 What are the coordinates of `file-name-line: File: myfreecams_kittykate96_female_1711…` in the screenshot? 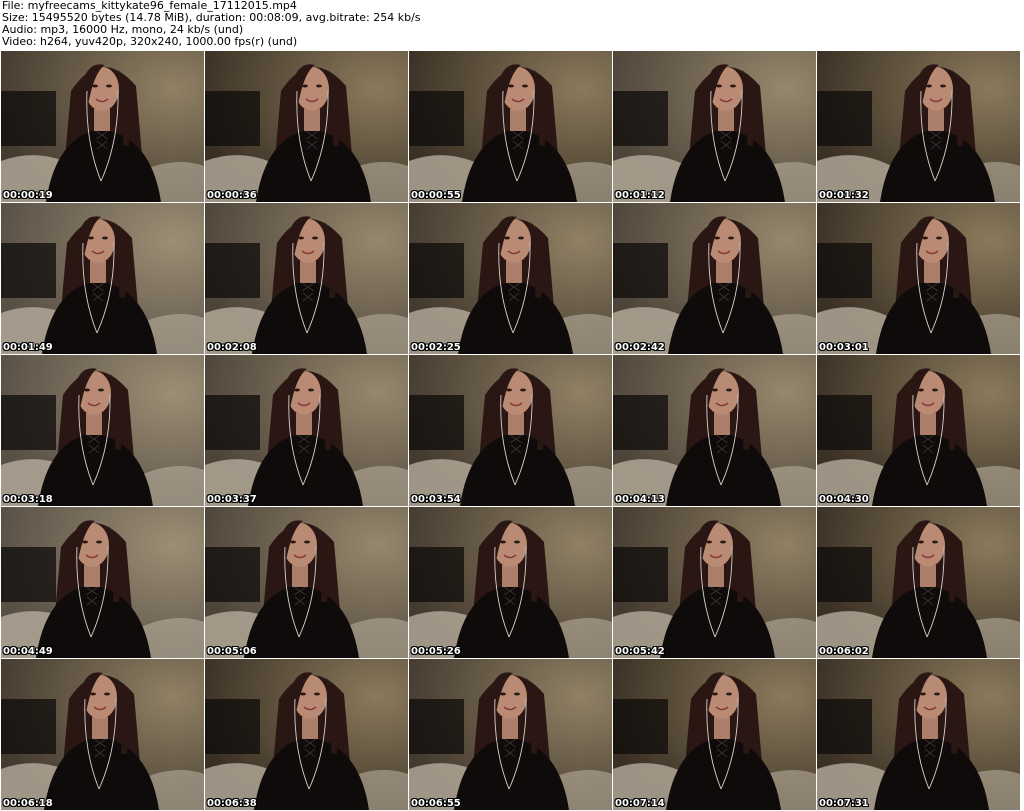 It's located at (149, 6).